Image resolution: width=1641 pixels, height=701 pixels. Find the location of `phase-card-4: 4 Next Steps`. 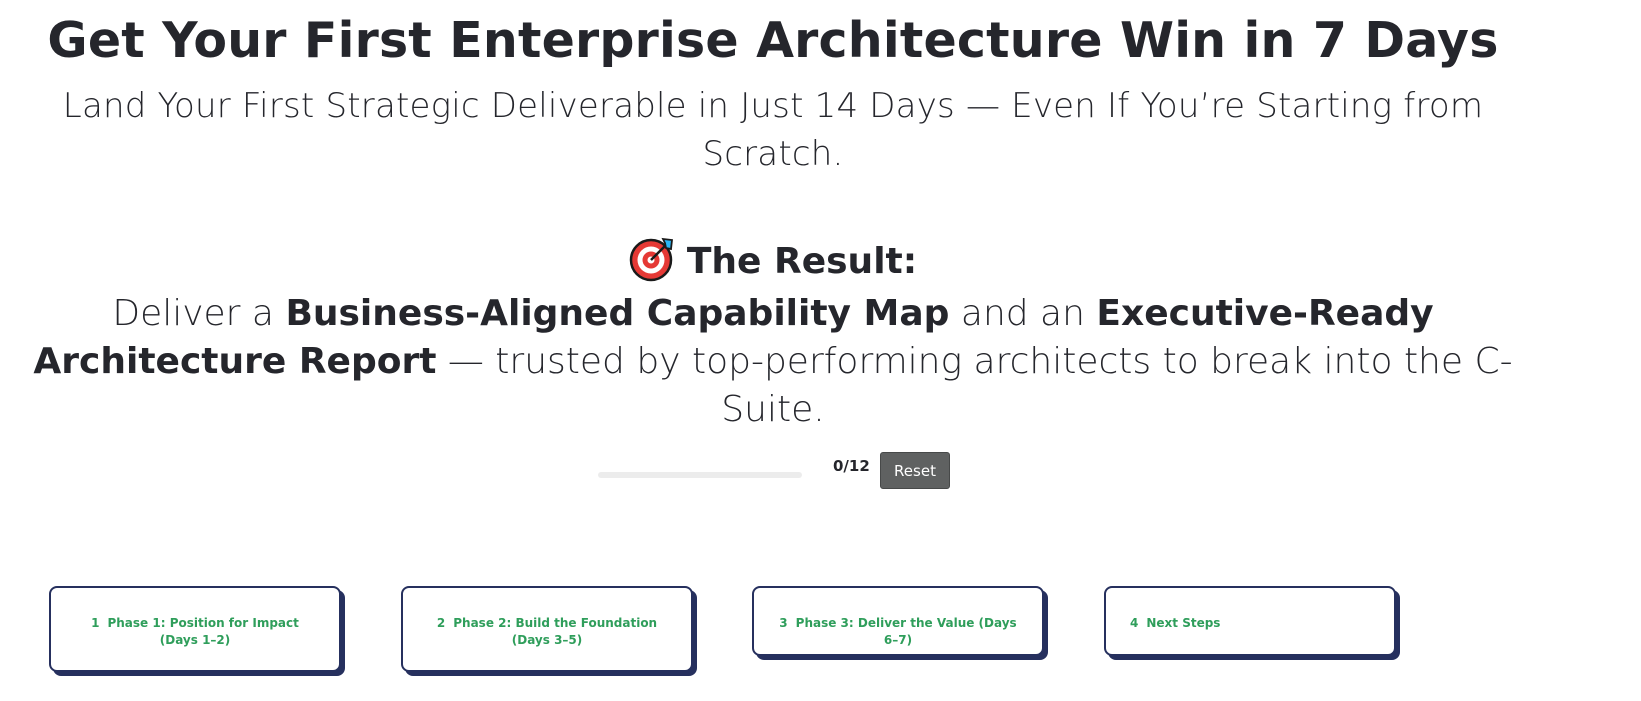

phase-card-4: 4 Next Steps is located at coordinates (1250, 621).